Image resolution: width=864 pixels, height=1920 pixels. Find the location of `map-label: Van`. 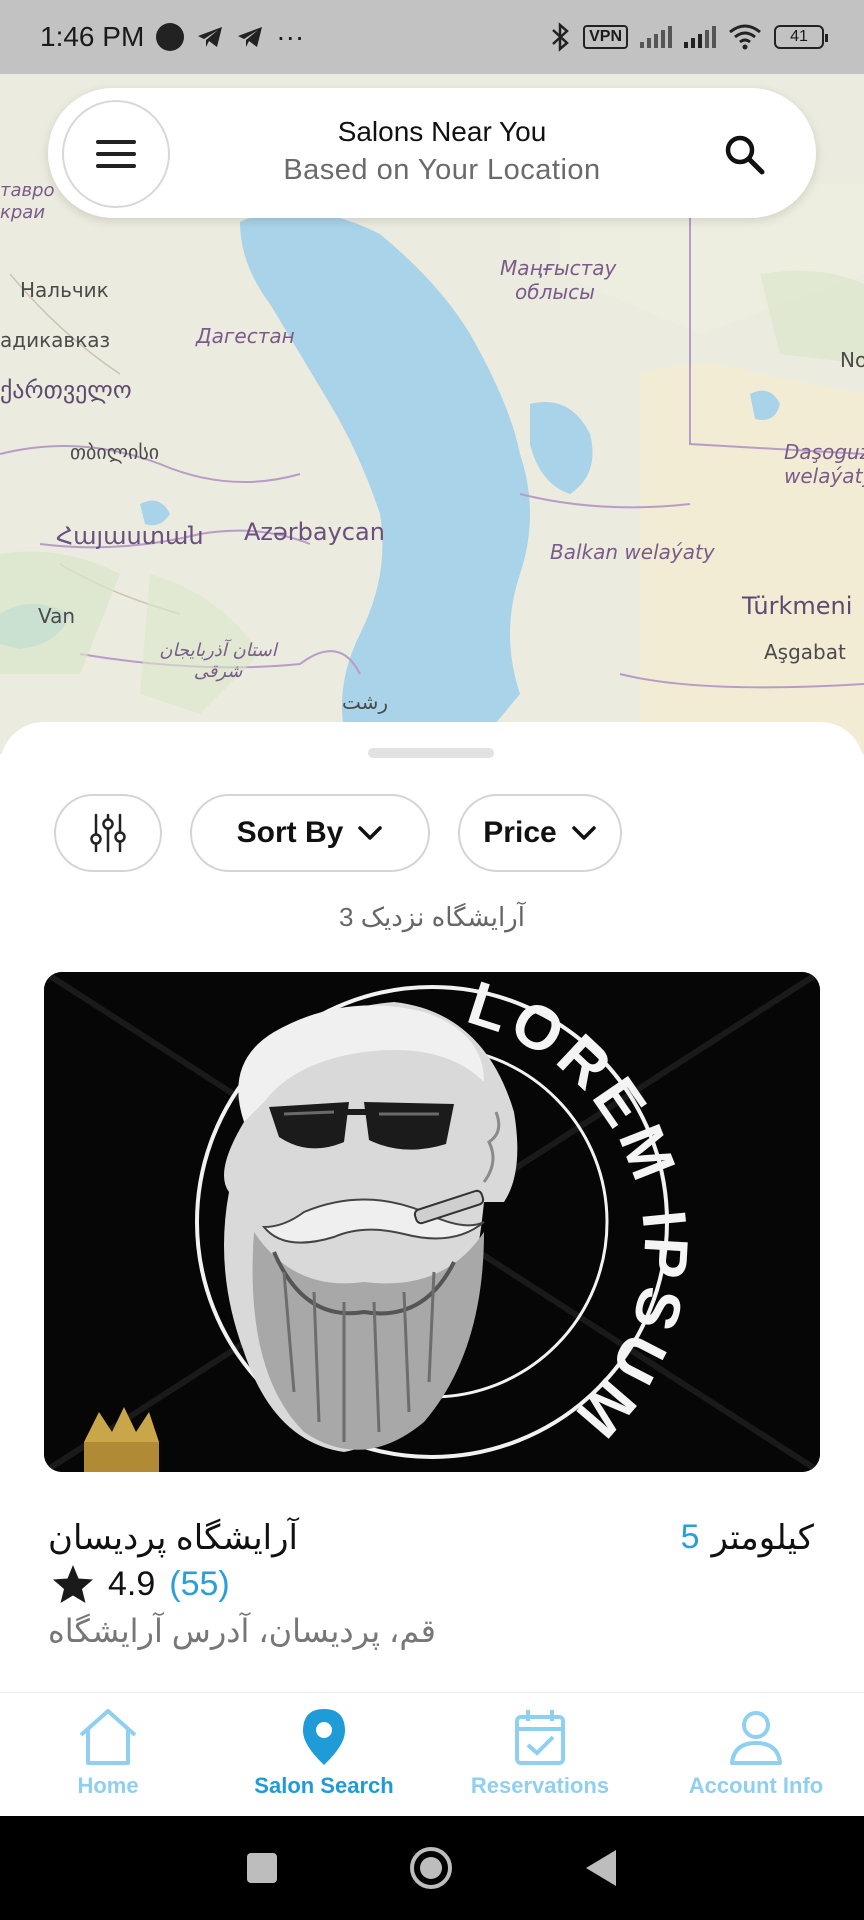

map-label: Van is located at coordinates (57, 616).